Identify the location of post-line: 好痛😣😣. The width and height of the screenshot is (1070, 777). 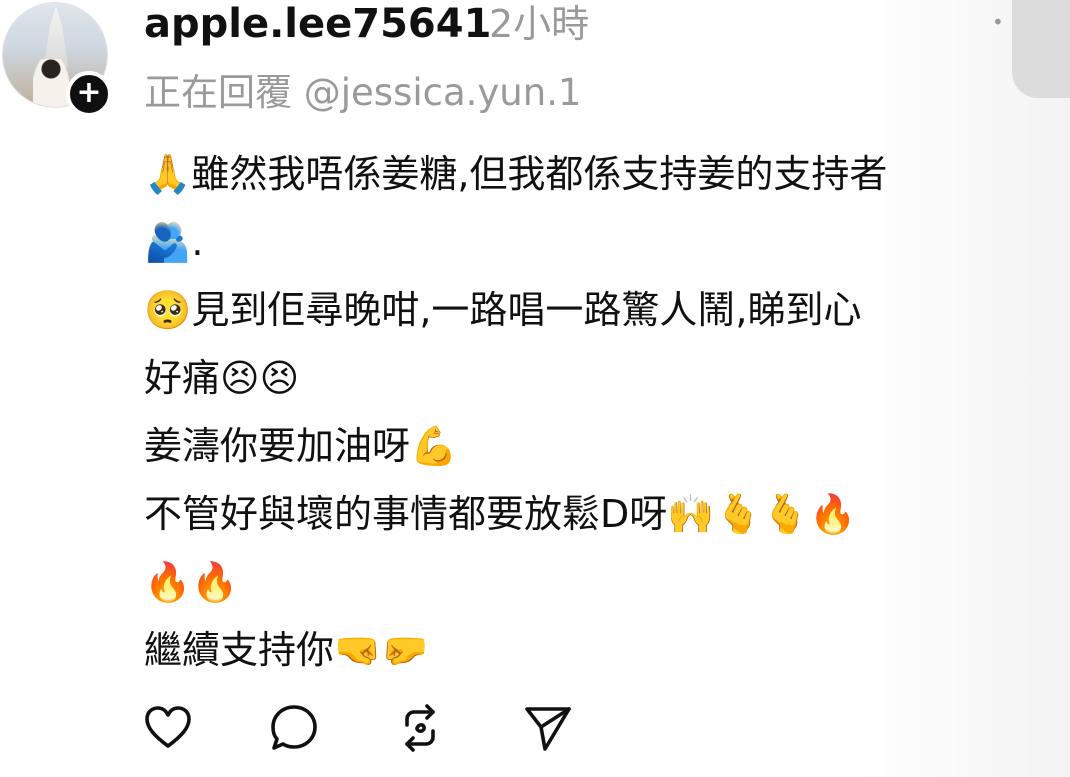
(222, 378).